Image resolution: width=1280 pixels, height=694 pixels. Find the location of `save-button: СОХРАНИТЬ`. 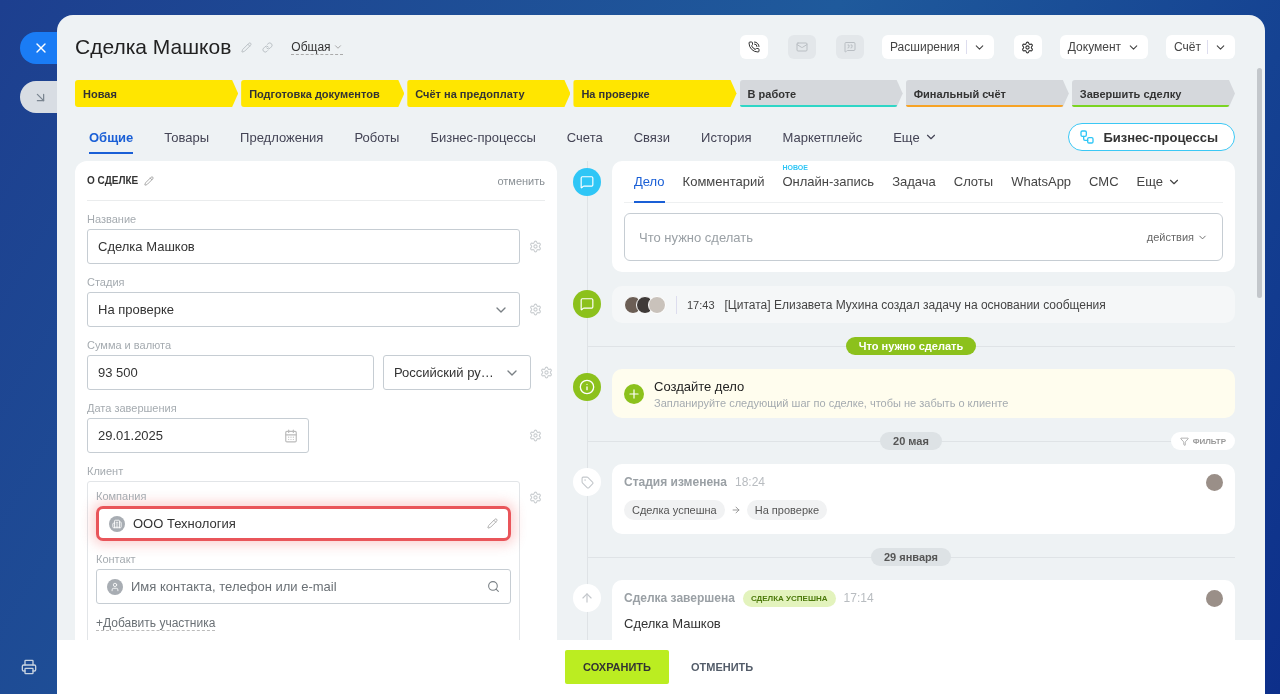

save-button: СОХРАНИТЬ is located at coordinates (617, 667).